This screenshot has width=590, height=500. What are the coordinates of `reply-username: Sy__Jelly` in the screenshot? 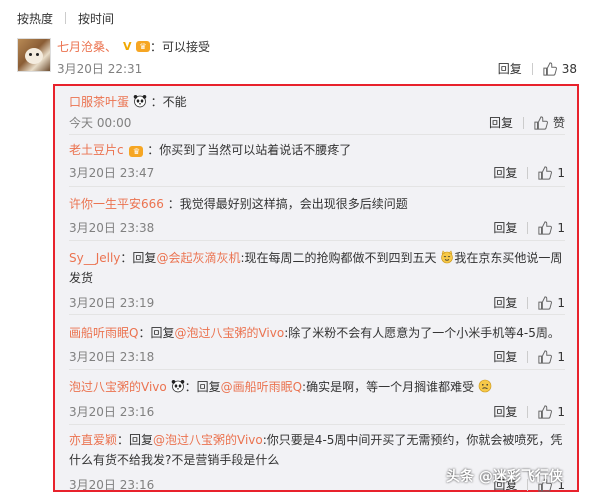 It's located at (94, 258).